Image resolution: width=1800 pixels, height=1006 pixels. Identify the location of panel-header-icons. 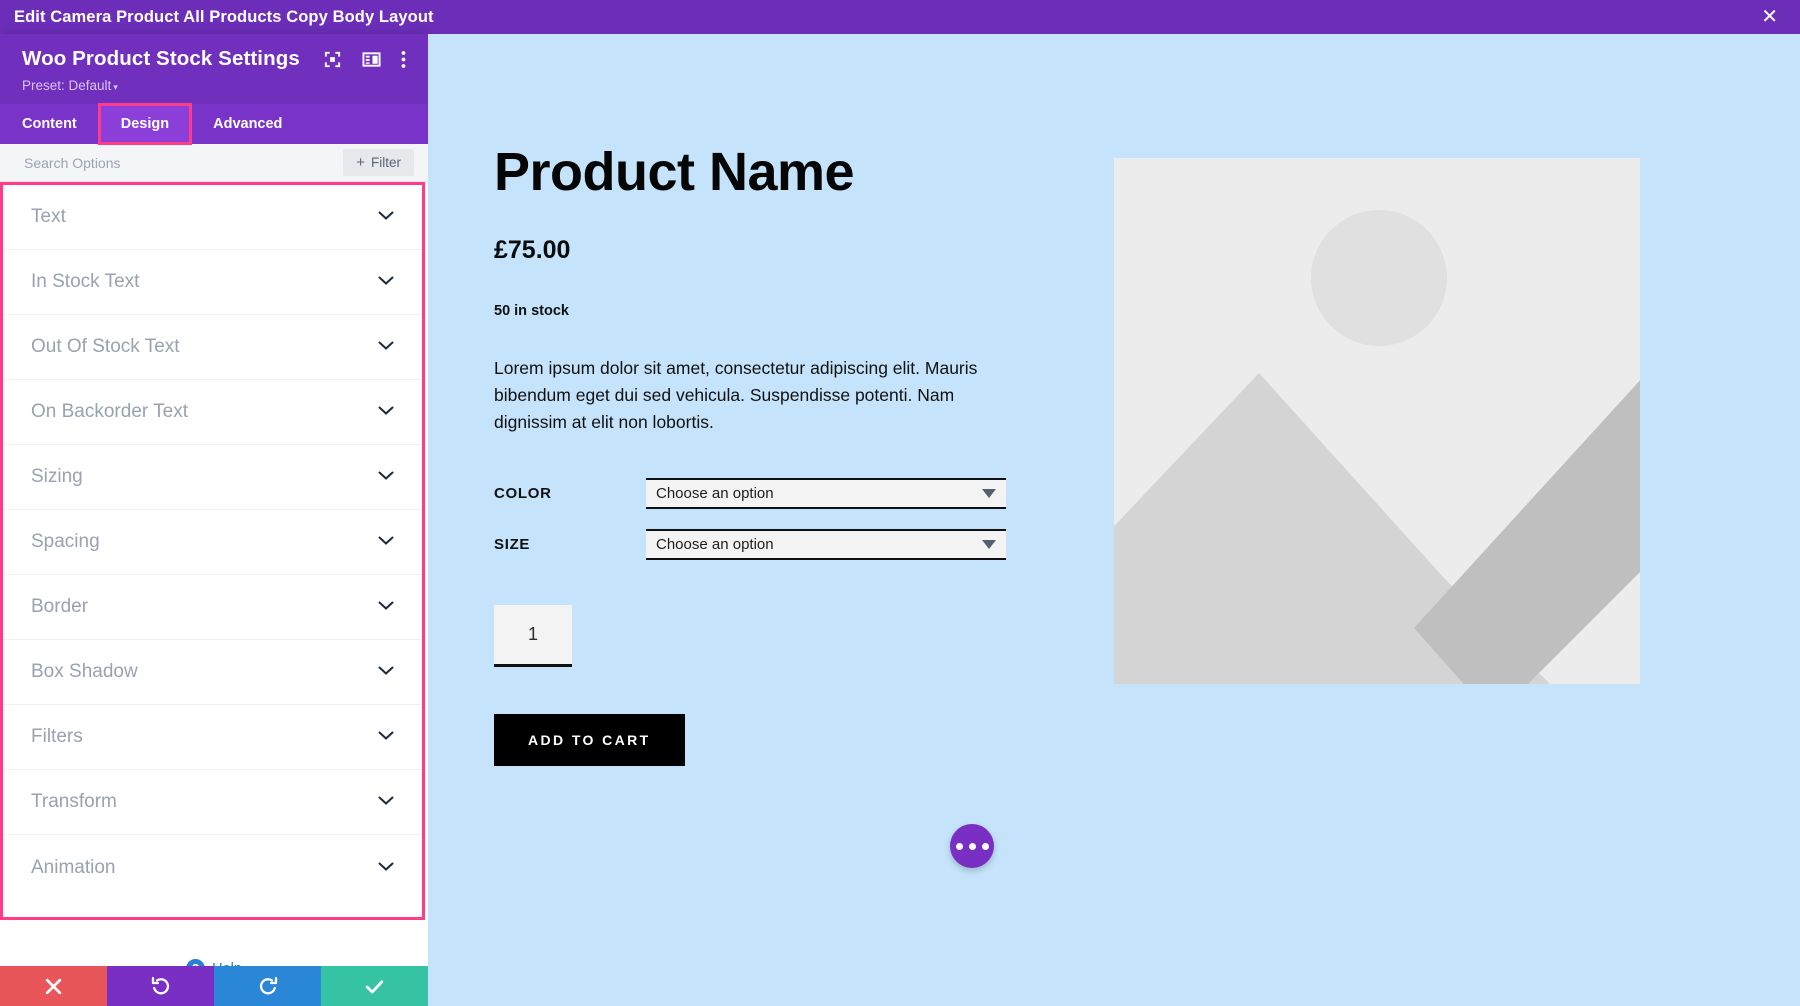
(364, 59).